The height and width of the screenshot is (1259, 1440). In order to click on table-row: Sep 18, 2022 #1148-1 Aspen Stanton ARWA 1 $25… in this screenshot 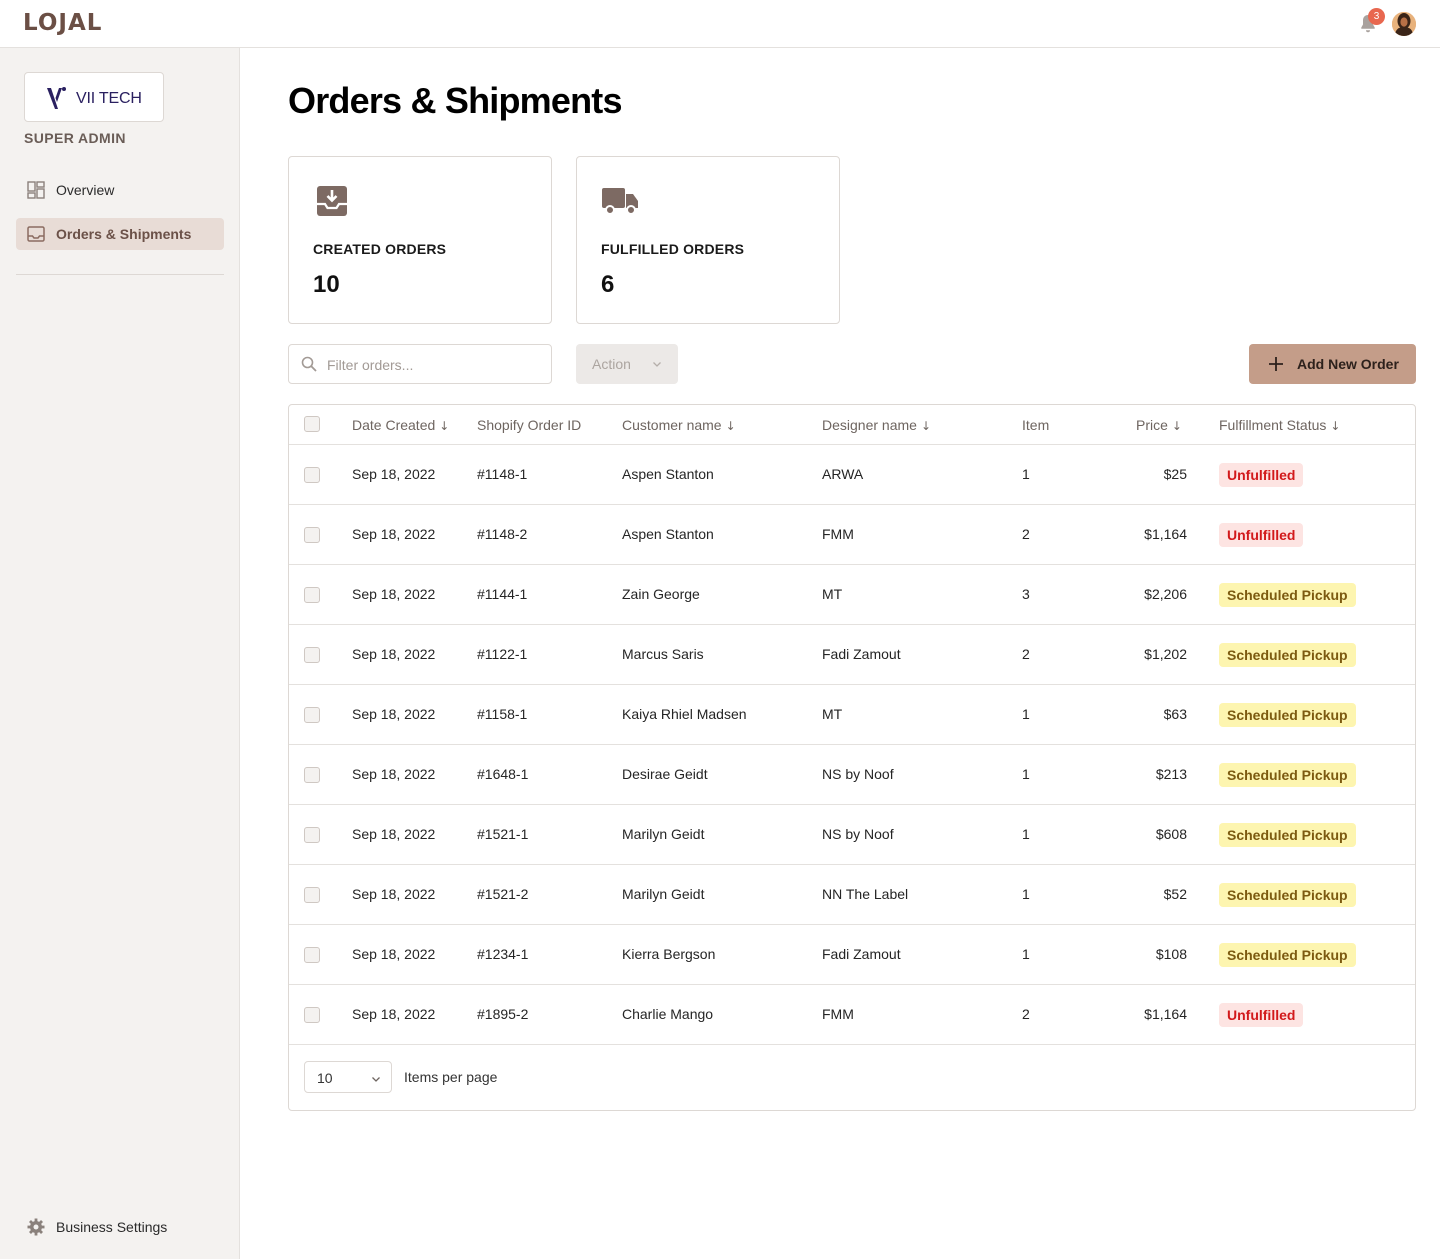, I will do `click(852, 475)`.